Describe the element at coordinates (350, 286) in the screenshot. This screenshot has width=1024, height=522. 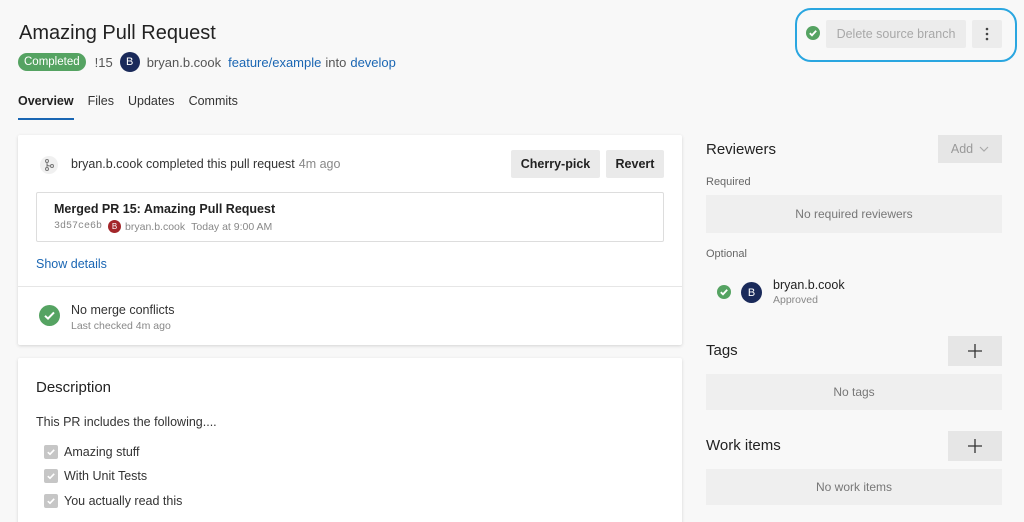
I see `card-divider` at that location.